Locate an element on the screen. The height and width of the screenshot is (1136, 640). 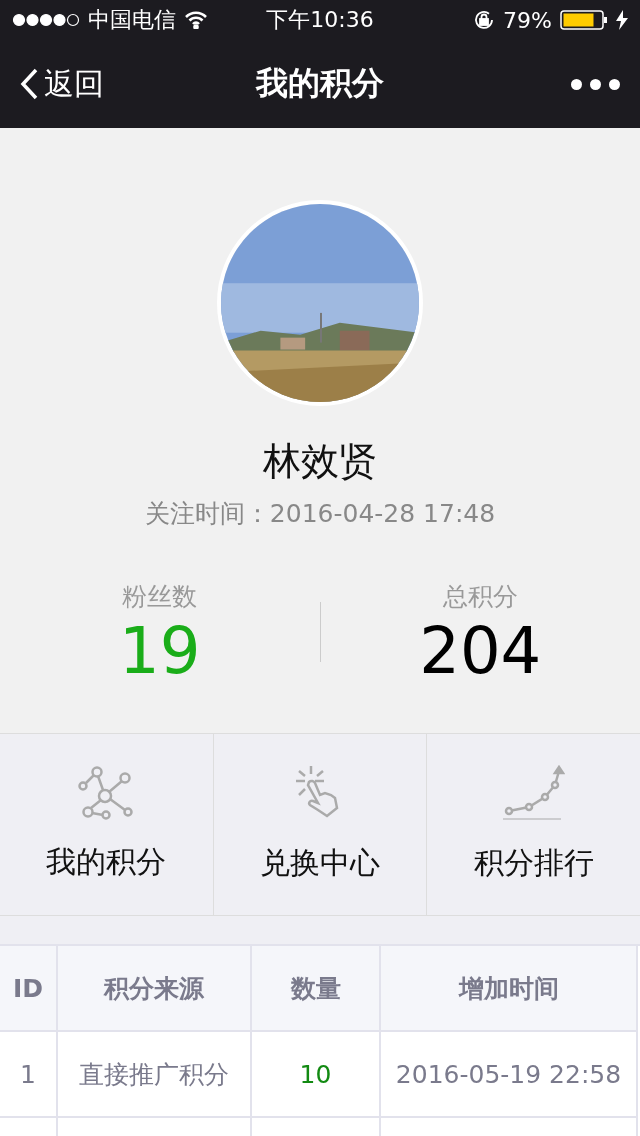
network-icon is located at coordinates (106, 794).